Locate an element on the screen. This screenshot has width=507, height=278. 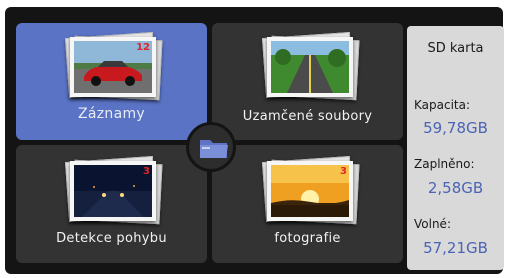
sd-card-title: SD karta is located at coordinates (455, 48).